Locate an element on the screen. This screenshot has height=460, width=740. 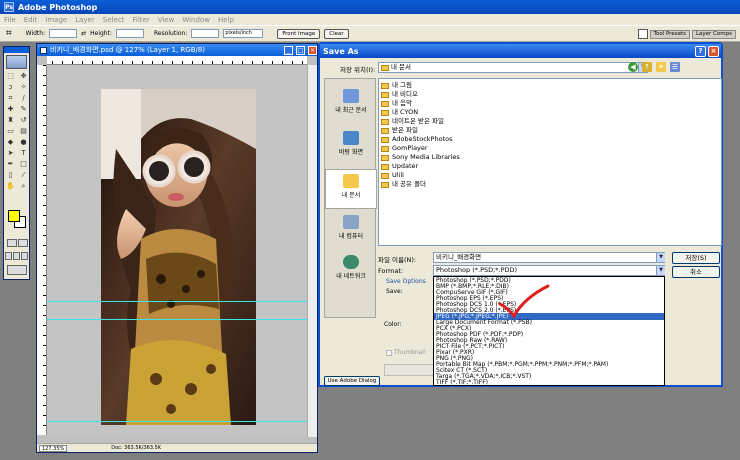
up-folder-icon: ↑ is located at coordinates (647, 67).